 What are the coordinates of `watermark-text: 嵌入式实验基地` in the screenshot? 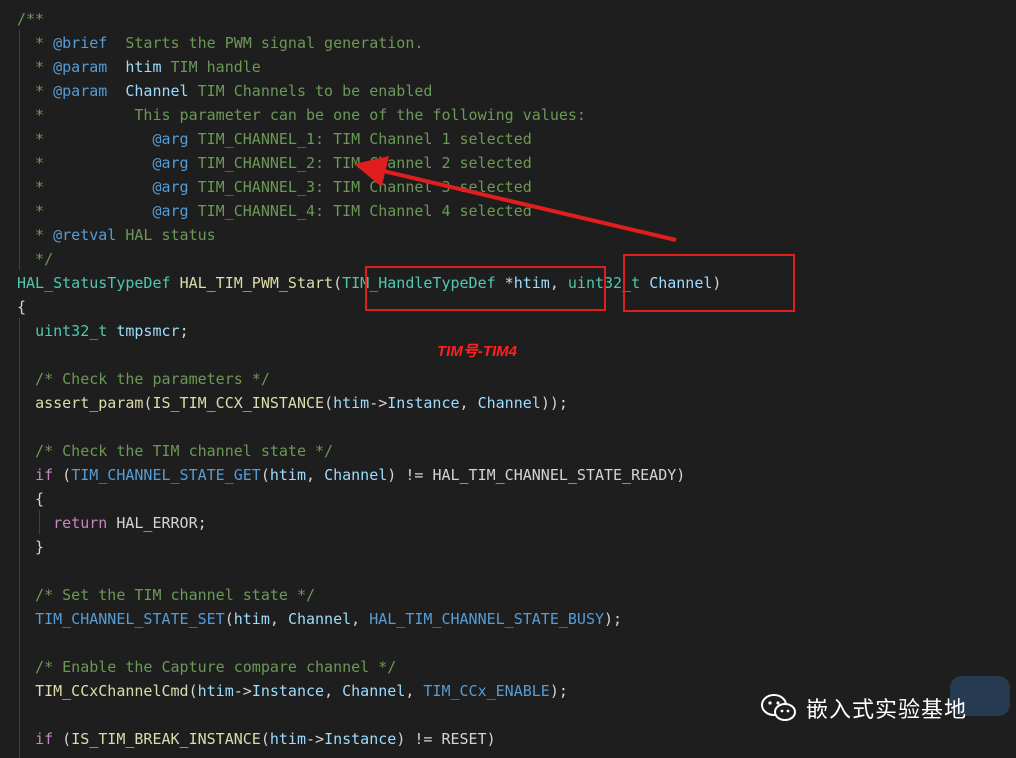 It's located at (887, 710).